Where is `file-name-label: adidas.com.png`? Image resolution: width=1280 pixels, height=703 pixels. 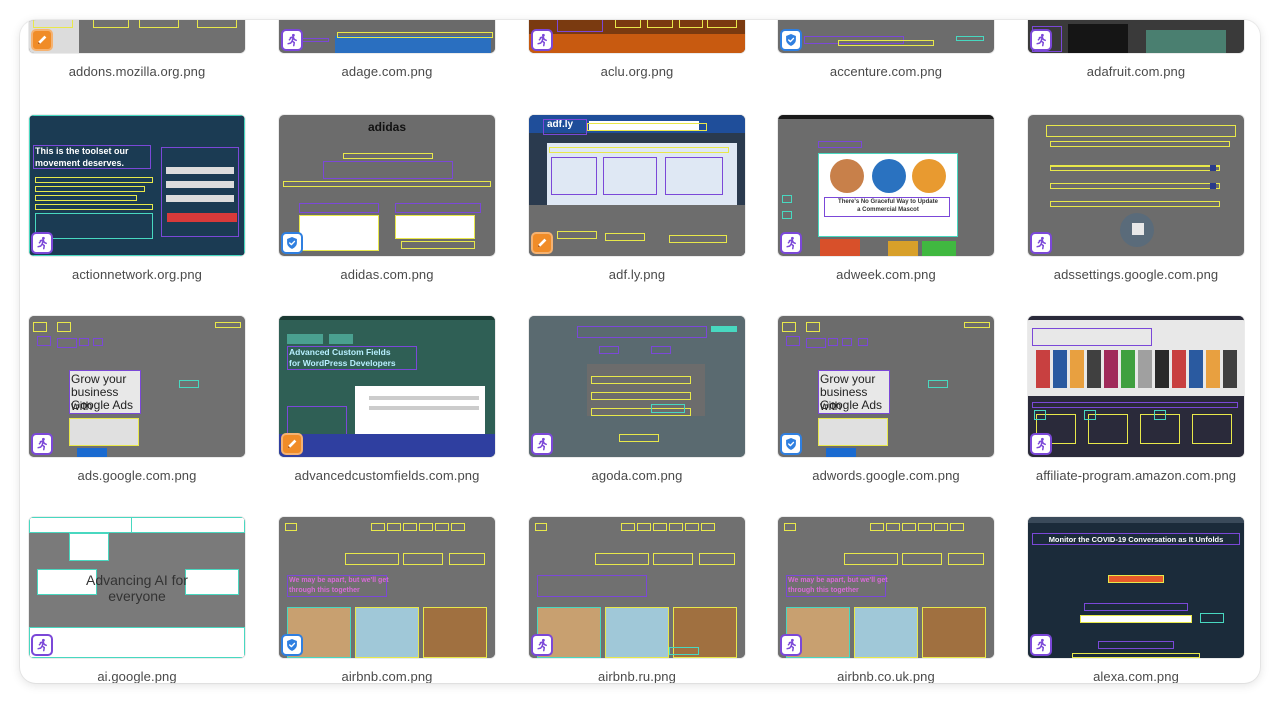
file-name-label: adidas.com.png is located at coordinates (387, 274).